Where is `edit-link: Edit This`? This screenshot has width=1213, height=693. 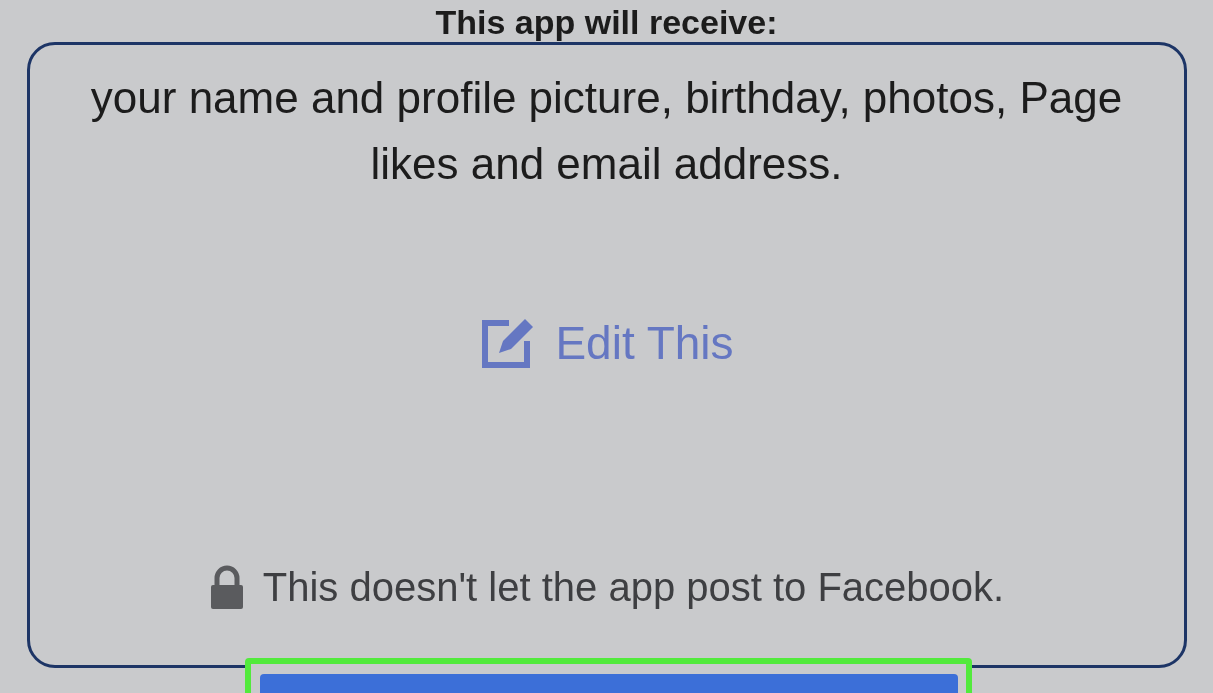
edit-link: Edit This is located at coordinates (606, 343).